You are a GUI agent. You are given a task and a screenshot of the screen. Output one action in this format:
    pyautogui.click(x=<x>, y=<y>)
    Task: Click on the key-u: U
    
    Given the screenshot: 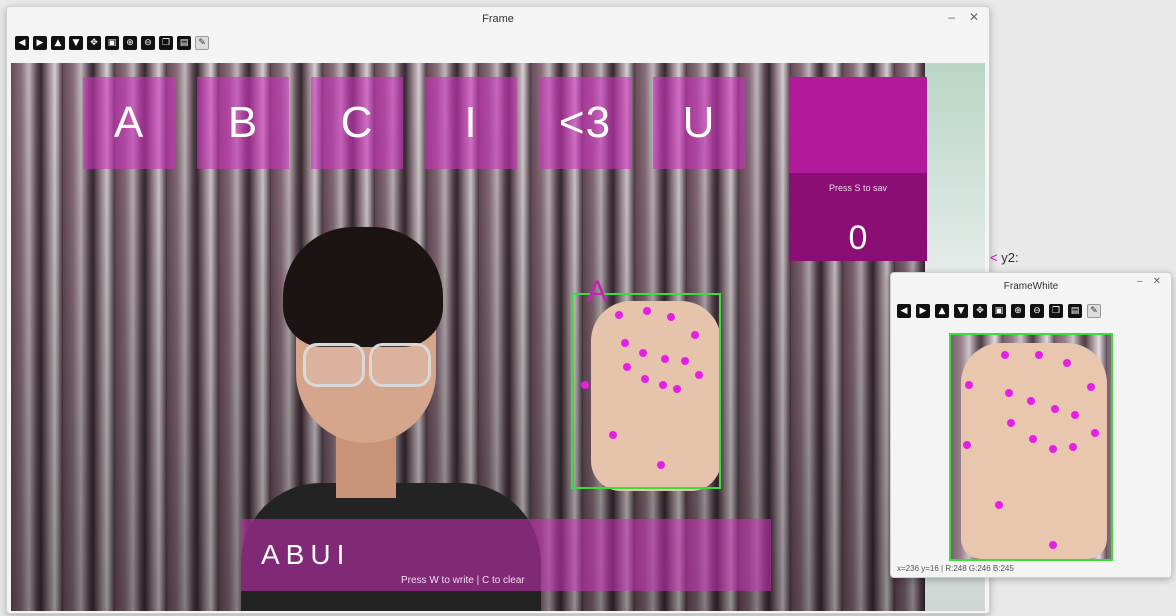 What is the action you would take?
    pyautogui.click(x=699, y=123)
    